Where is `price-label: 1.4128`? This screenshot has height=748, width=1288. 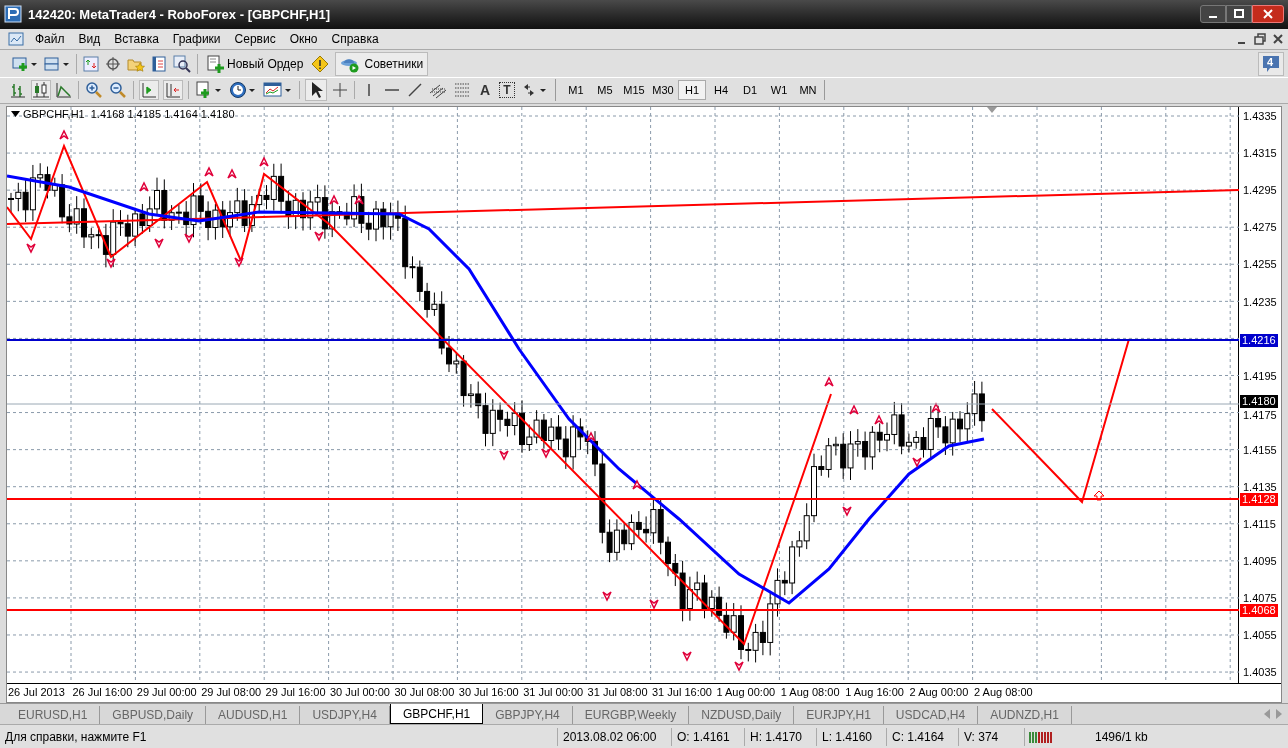
price-label: 1.4128 is located at coordinates (1259, 499).